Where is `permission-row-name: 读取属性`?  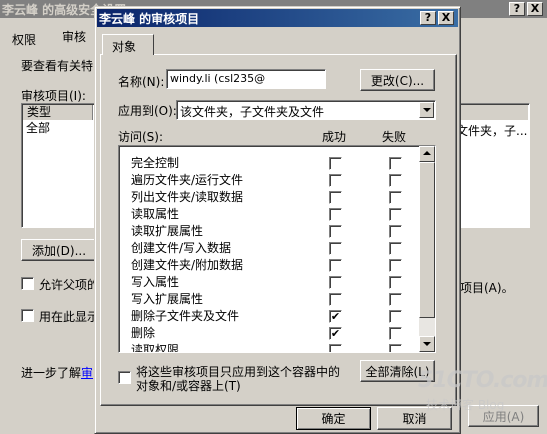
permission-row-name: 读取属性 is located at coordinates (155, 214).